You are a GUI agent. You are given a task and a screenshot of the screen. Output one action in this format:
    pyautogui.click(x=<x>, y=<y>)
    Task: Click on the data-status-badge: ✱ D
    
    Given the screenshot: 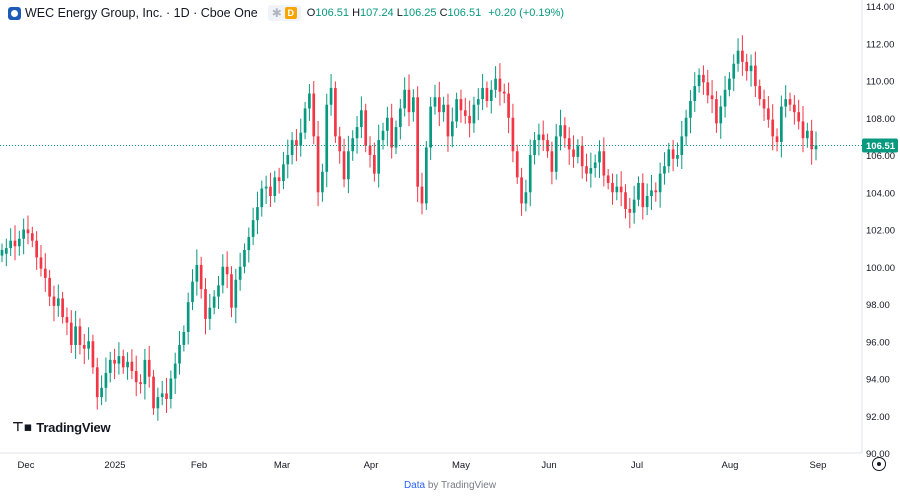 What is the action you would take?
    pyautogui.click(x=284, y=13)
    